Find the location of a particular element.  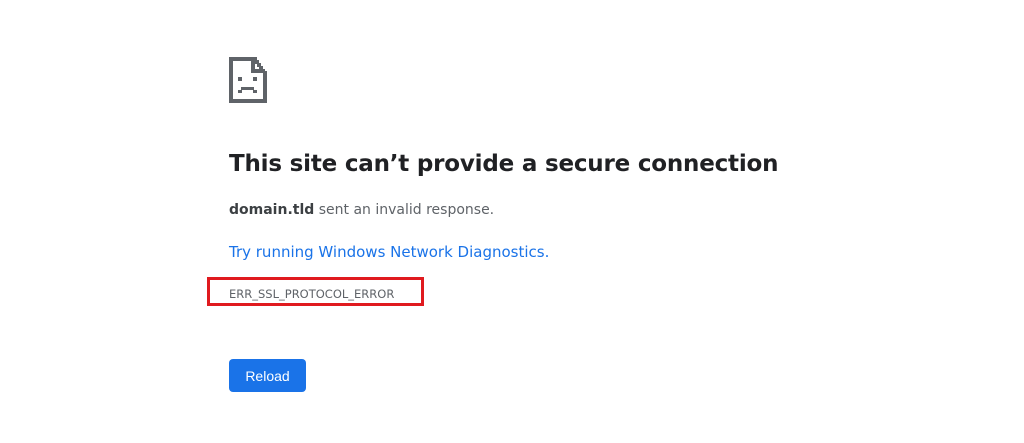

reload-button: Reload is located at coordinates (267, 375).